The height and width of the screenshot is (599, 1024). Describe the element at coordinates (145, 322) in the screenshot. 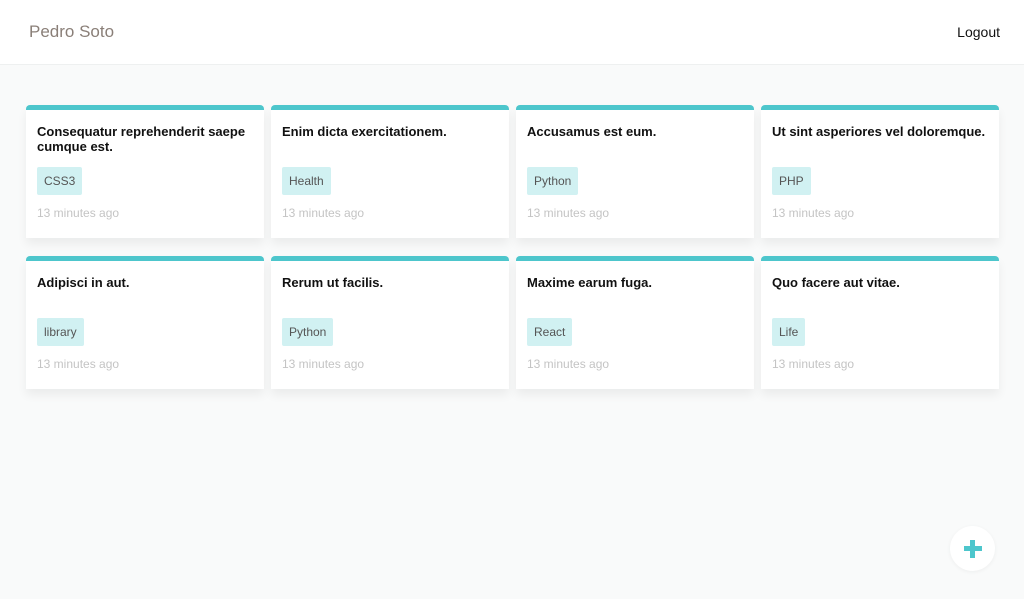

I see `note-card: Adipisci in aut. library 13 minutes ago` at that location.